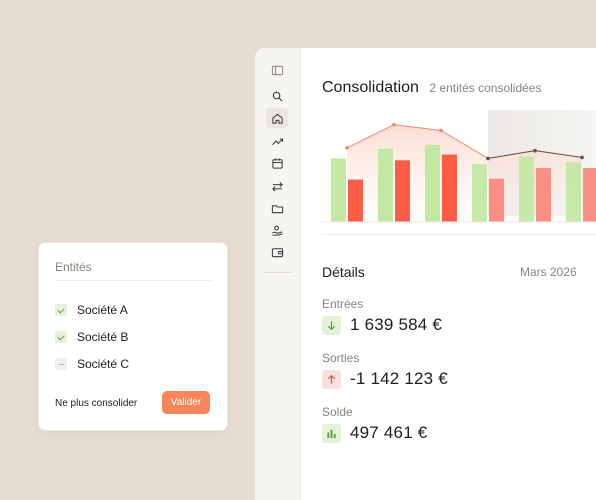  Describe the element at coordinates (485, 88) in the screenshot. I see `page-subtitle: 2 entités consolidées` at that location.